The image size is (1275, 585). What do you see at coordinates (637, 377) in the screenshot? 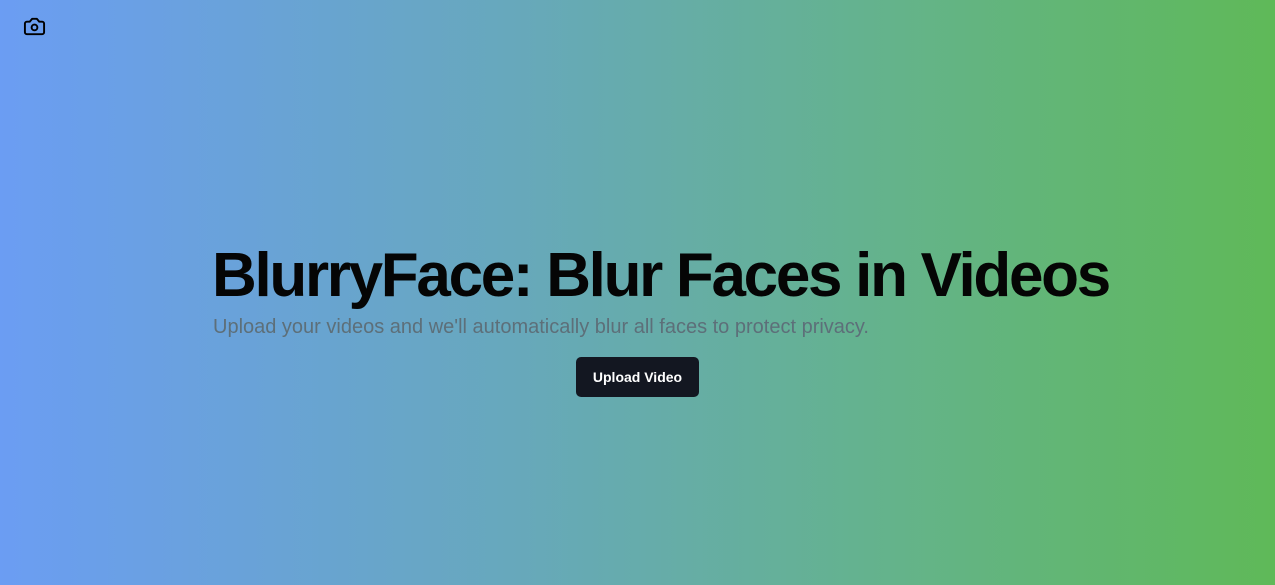
I see `upload-video-button: Upload Video` at bounding box center [637, 377].